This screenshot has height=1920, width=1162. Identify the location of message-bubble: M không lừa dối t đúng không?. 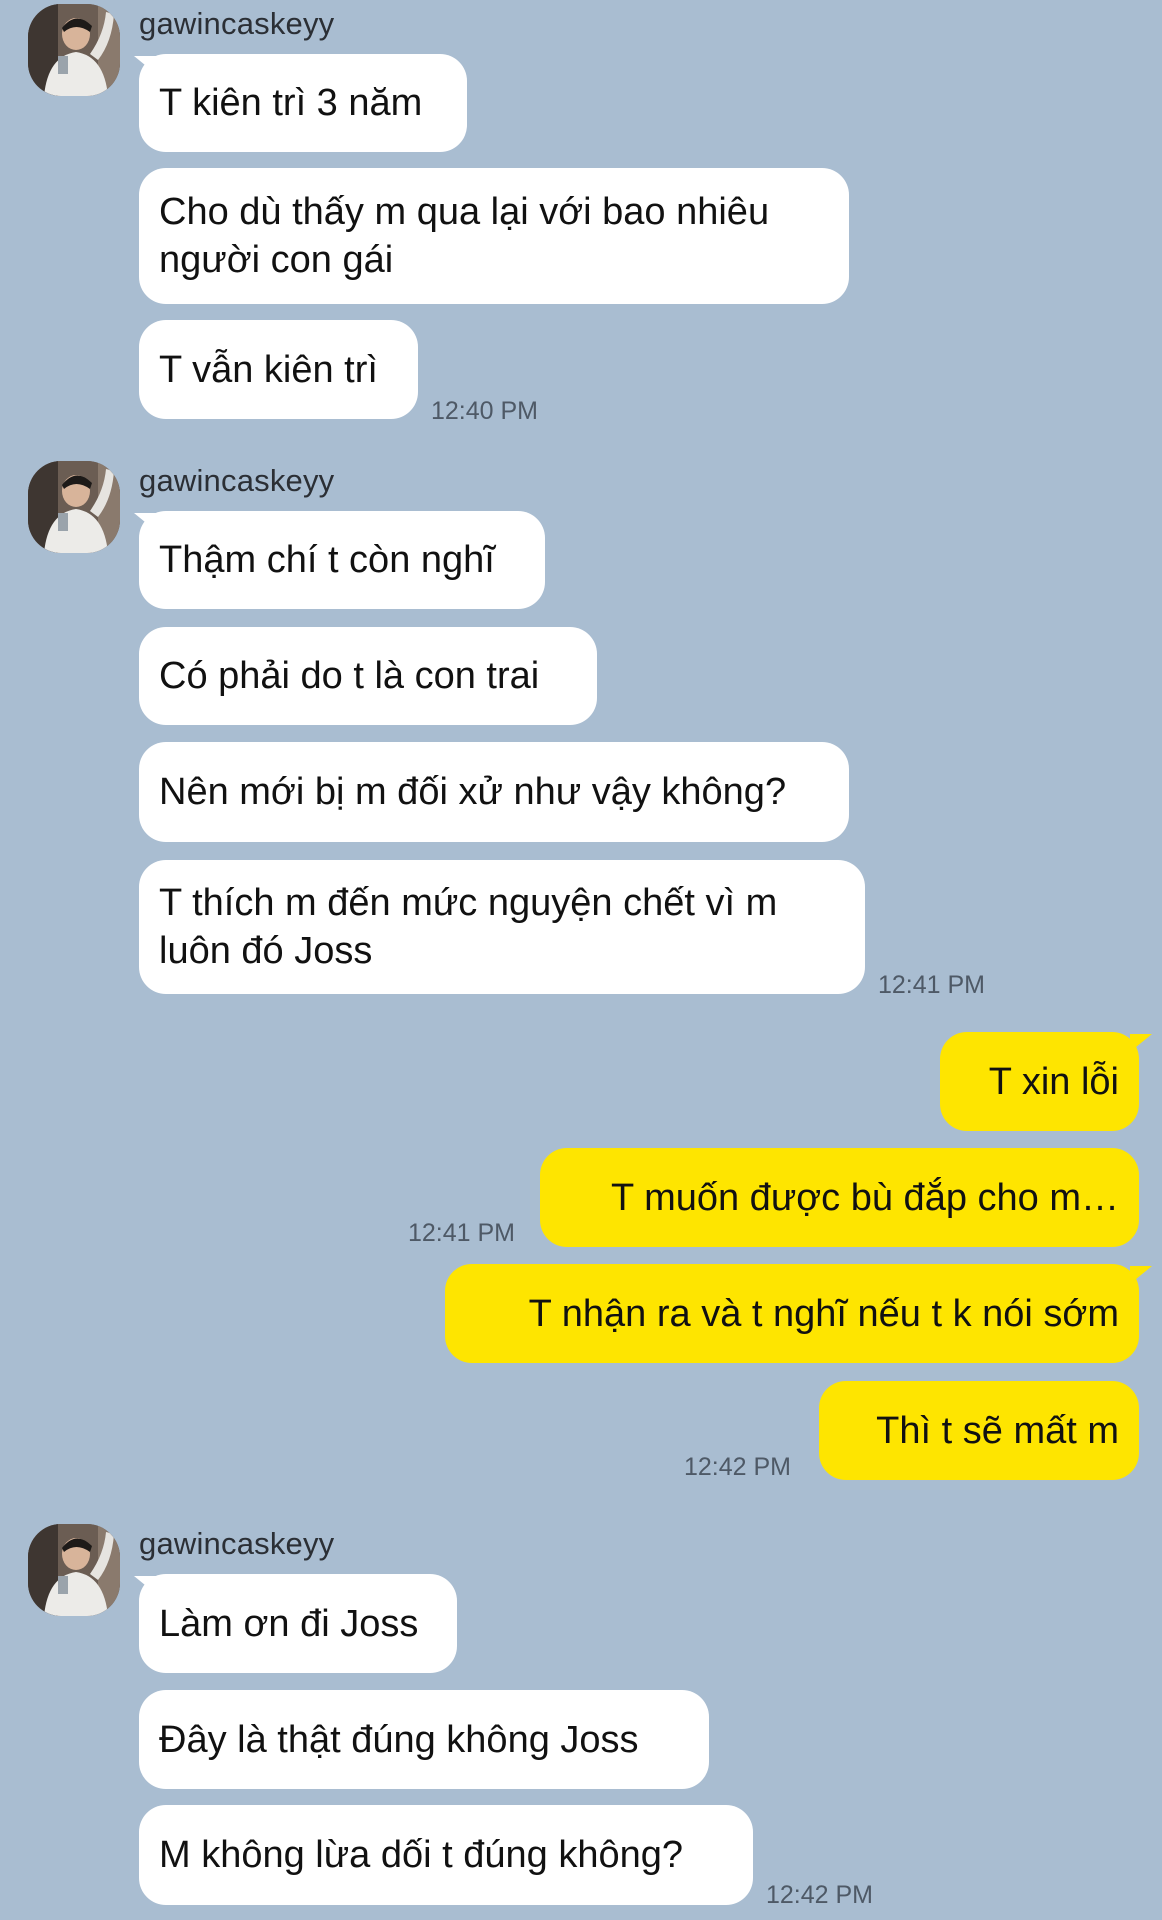
(446, 1855).